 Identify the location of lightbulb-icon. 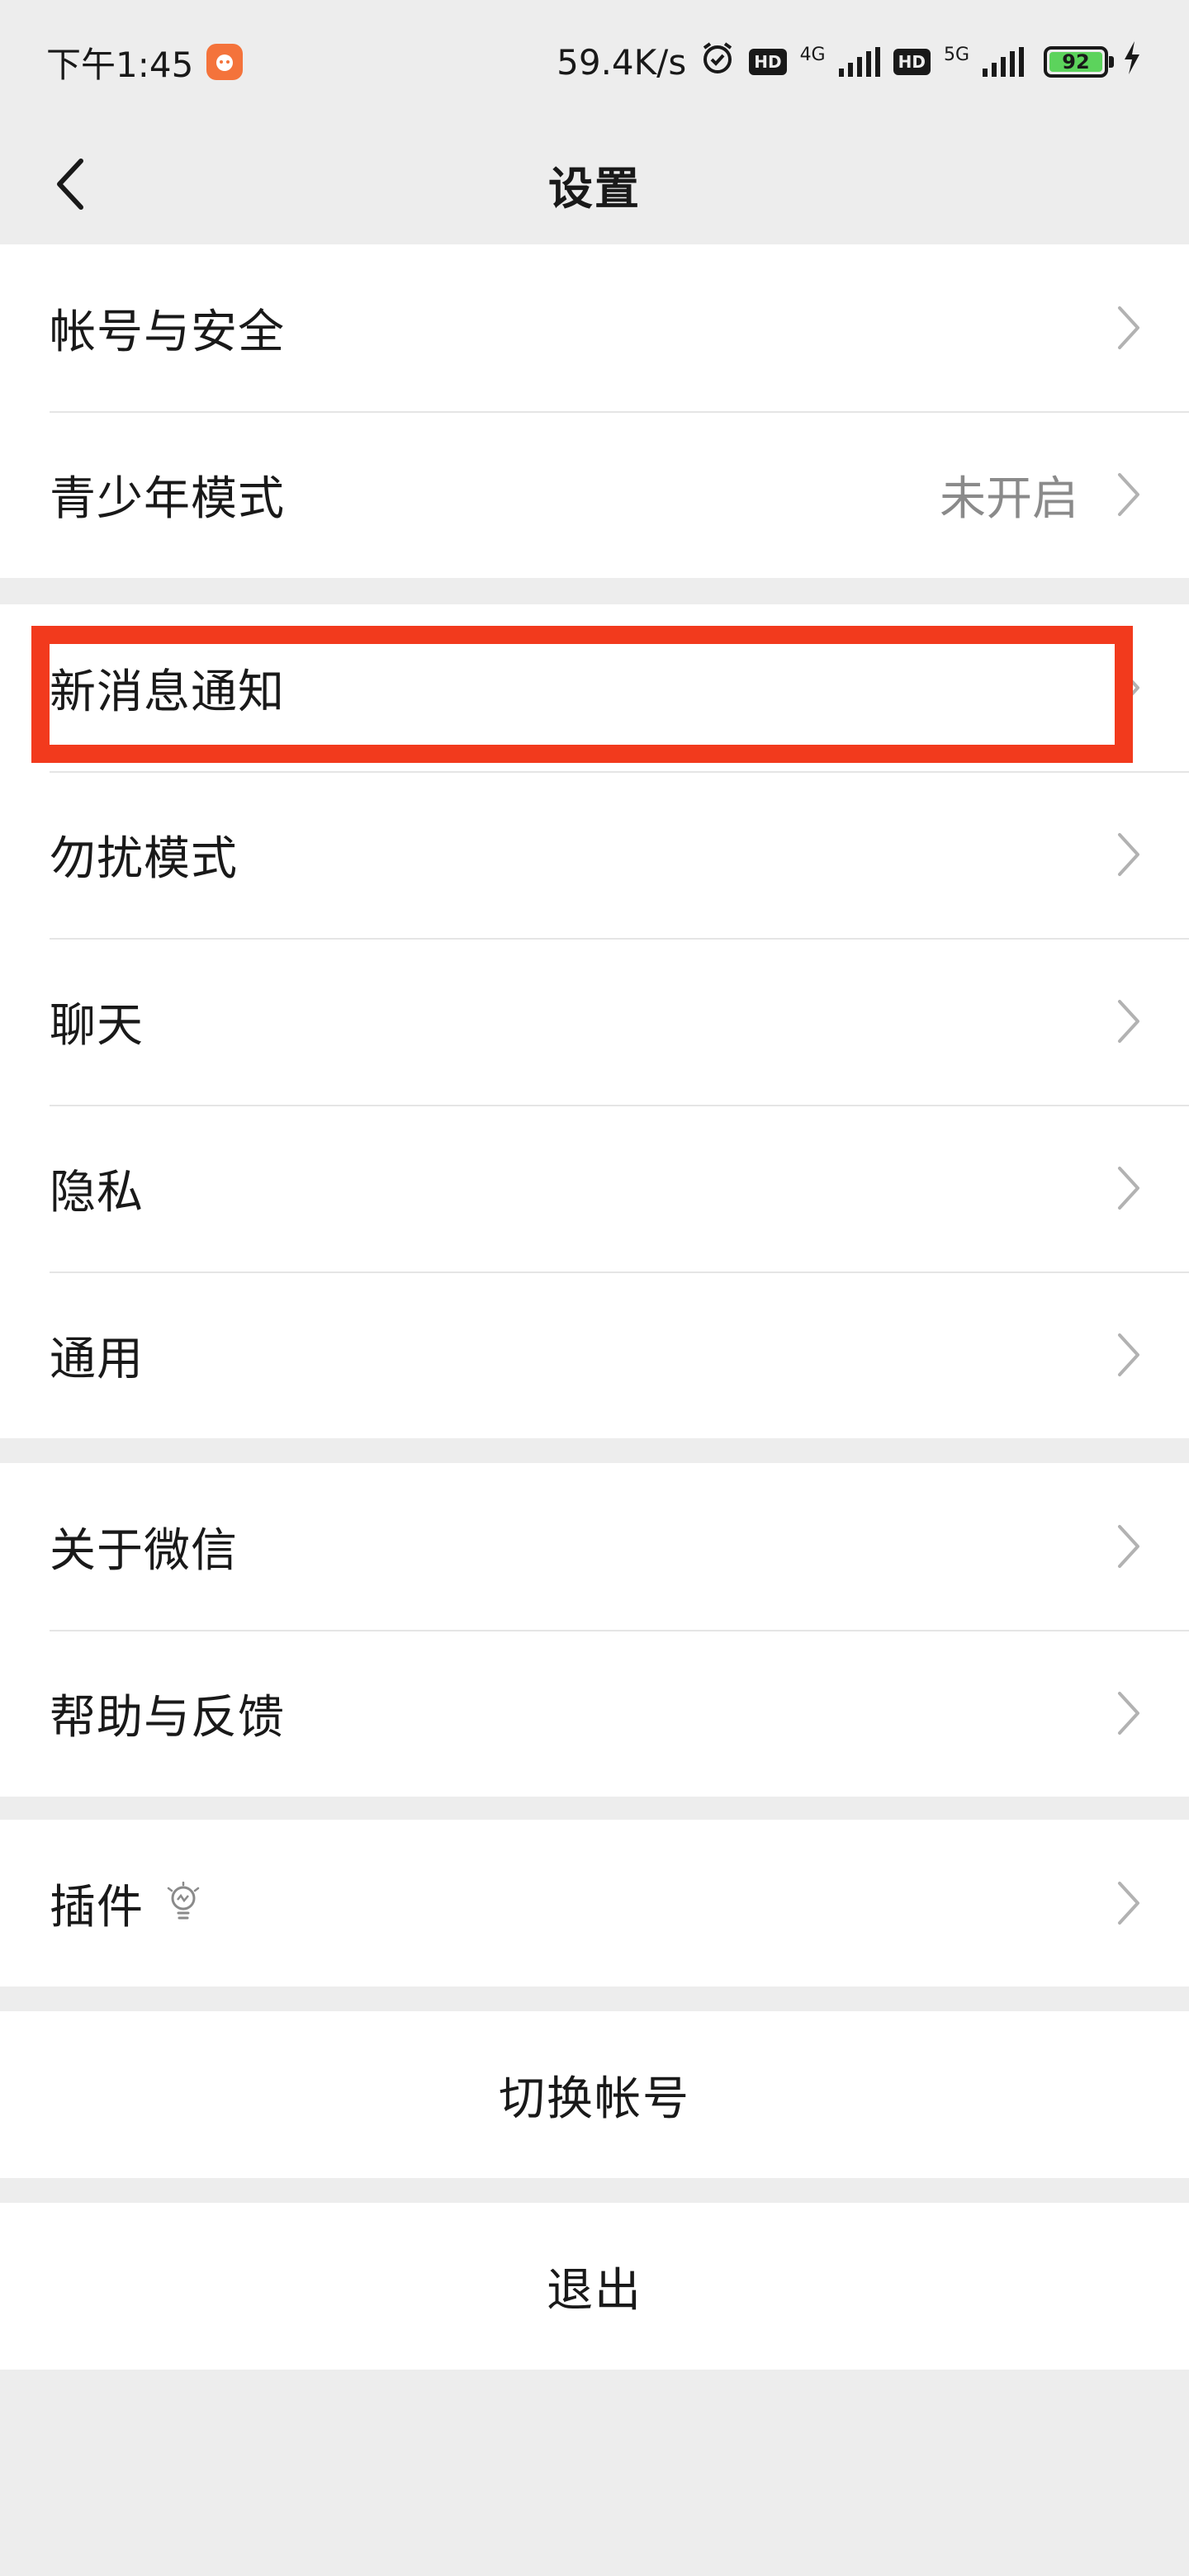
(183, 1901).